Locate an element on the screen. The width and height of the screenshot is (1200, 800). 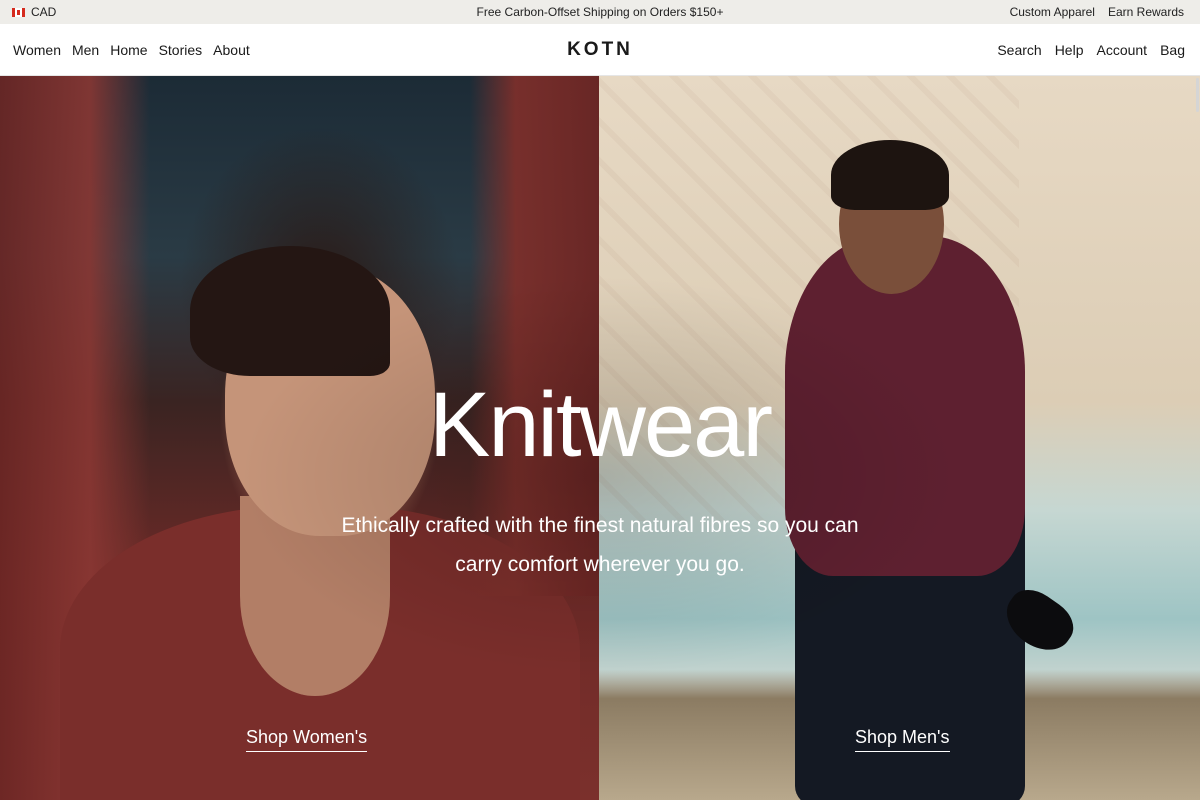
help-link: Help is located at coordinates (1069, 50).